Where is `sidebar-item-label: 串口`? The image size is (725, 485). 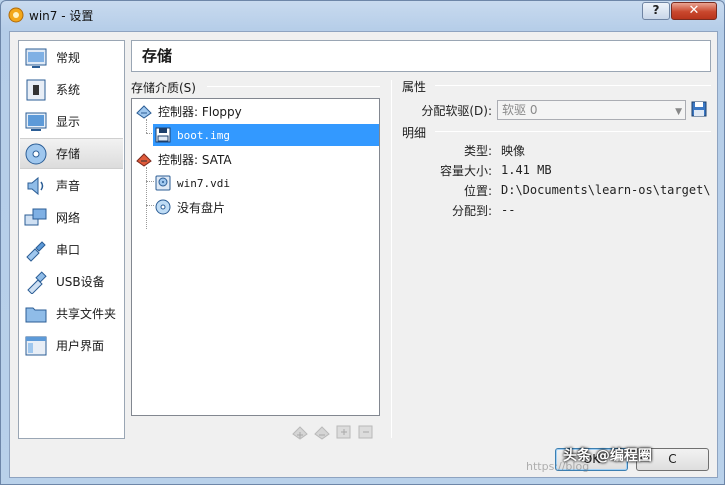
sidebar-item-label: 串口 is located at coordinates (68, 250).